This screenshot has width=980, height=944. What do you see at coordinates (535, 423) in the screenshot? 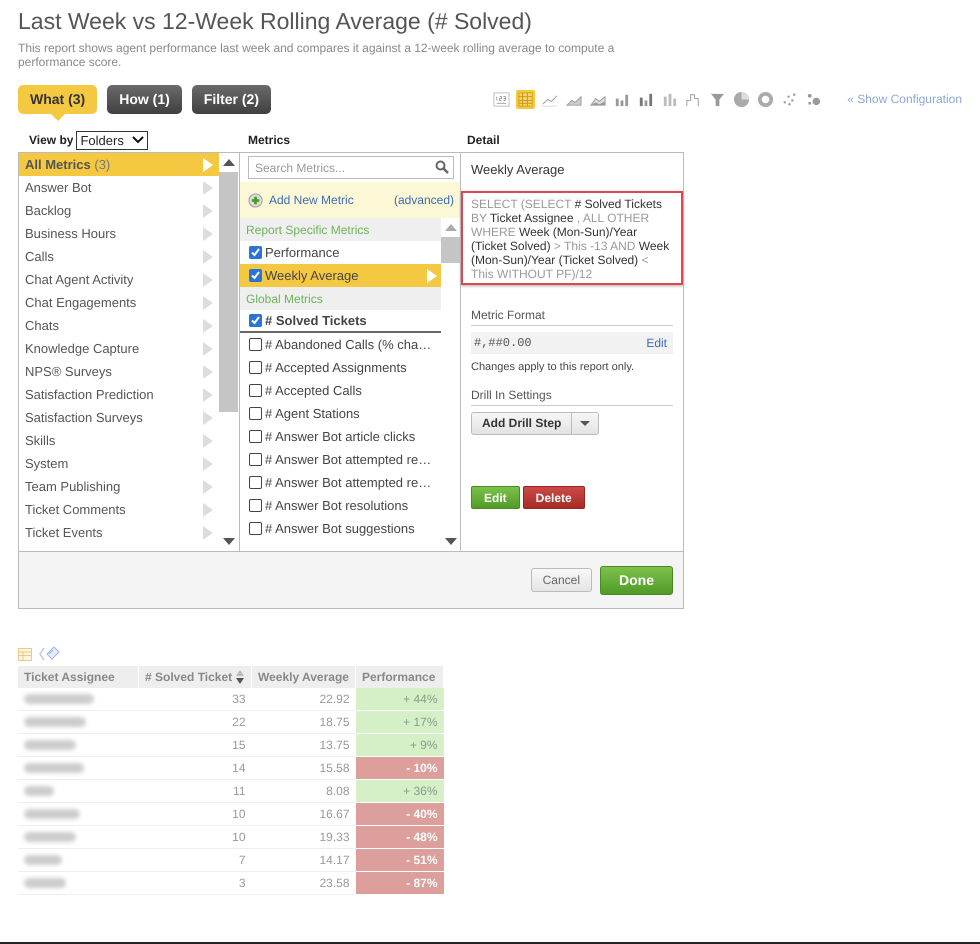
I see `add-drill-step-button: Add Drill Step` at bounding box center [535, 423].